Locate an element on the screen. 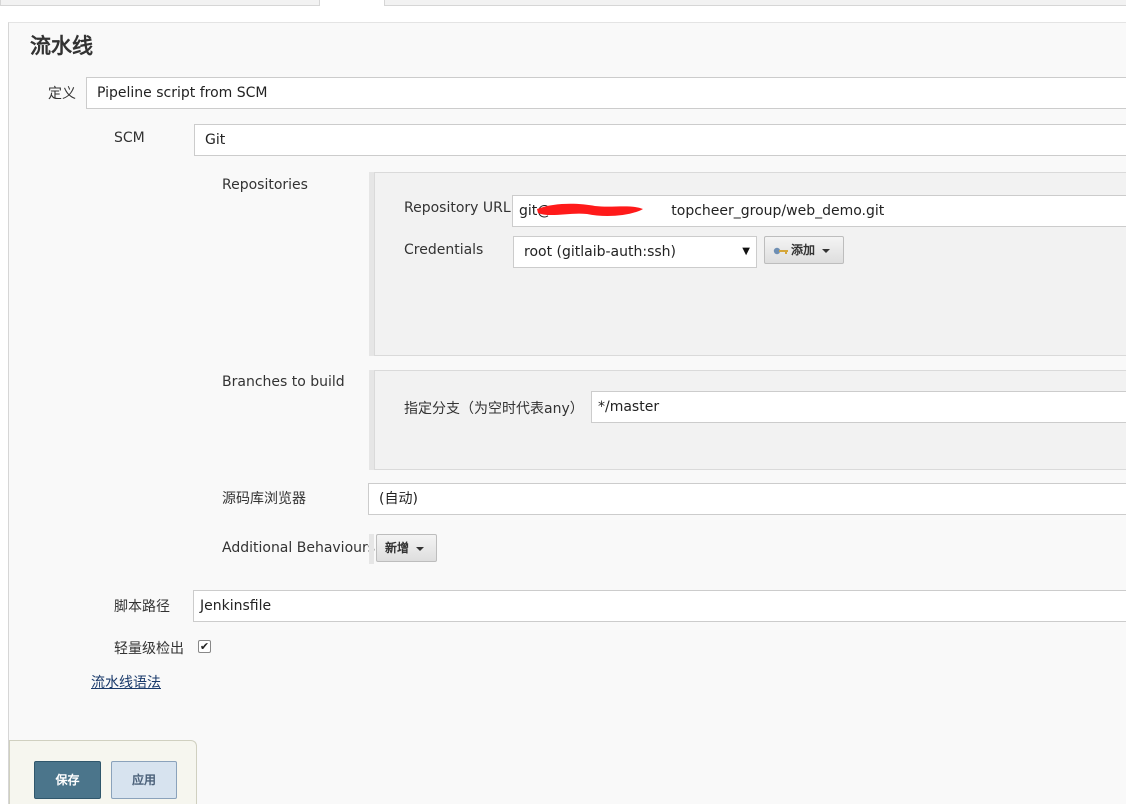 This screenshot has height=804, width=1126. branch-specifier-value: */master is located at coordinates (629, 407).